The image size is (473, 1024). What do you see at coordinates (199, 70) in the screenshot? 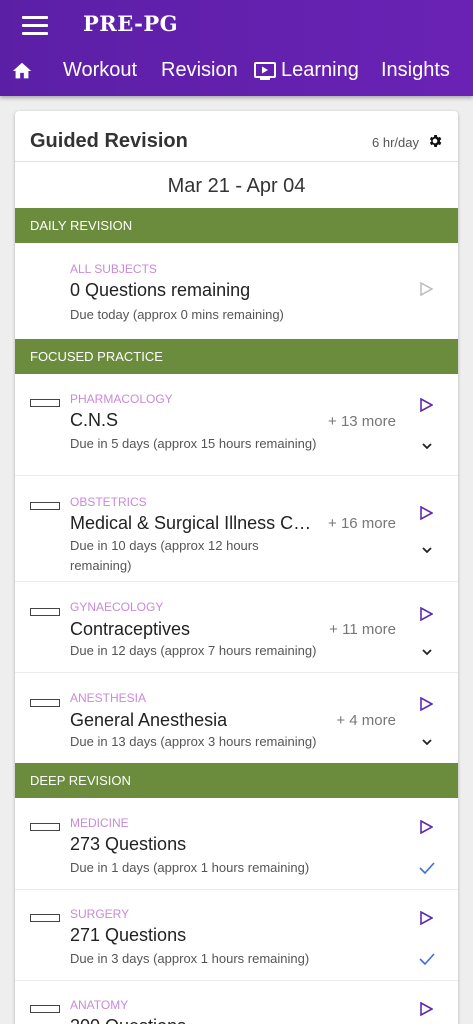
I see `nav-tab-revision: Revision` at bounding box center [199, 70].